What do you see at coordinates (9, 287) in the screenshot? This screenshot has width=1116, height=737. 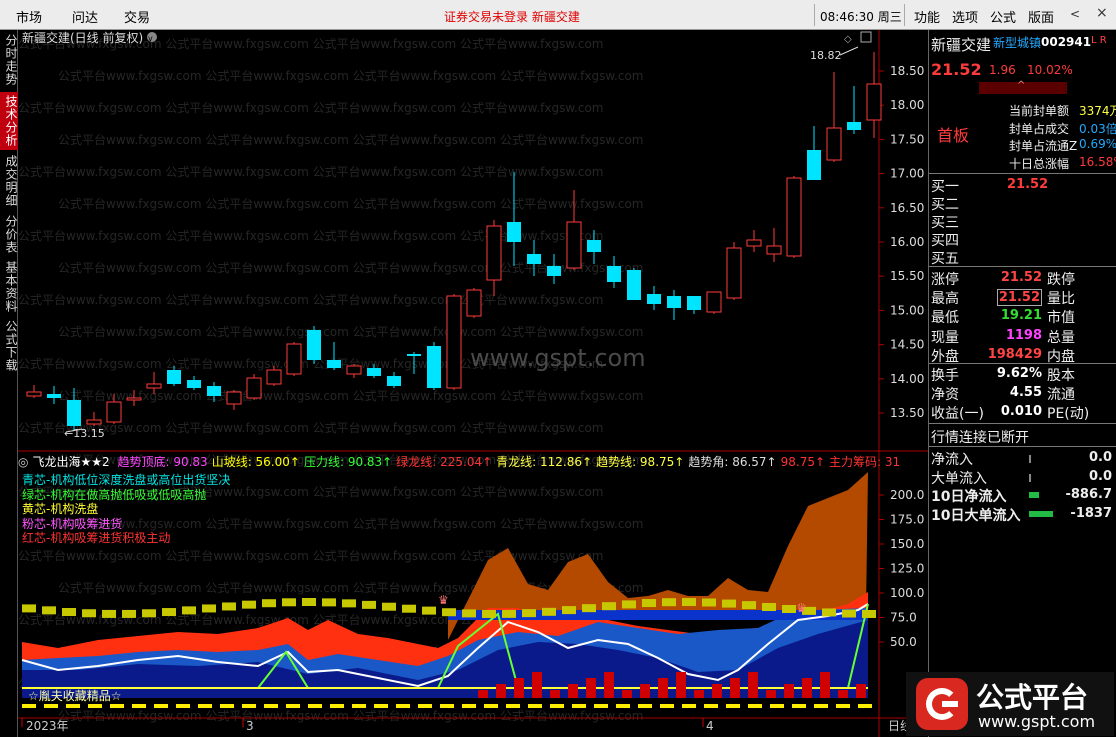 I see `tab-profile: 基本资料` at bounding box center [9, 287].